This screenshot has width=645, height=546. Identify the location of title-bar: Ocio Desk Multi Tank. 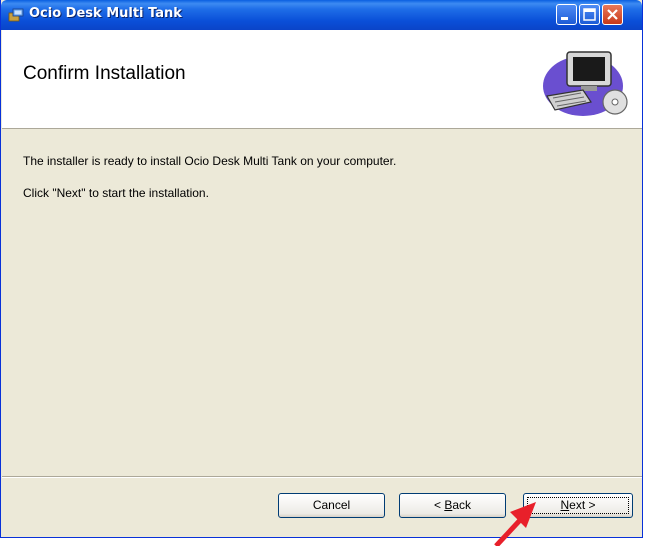
(321, 15).